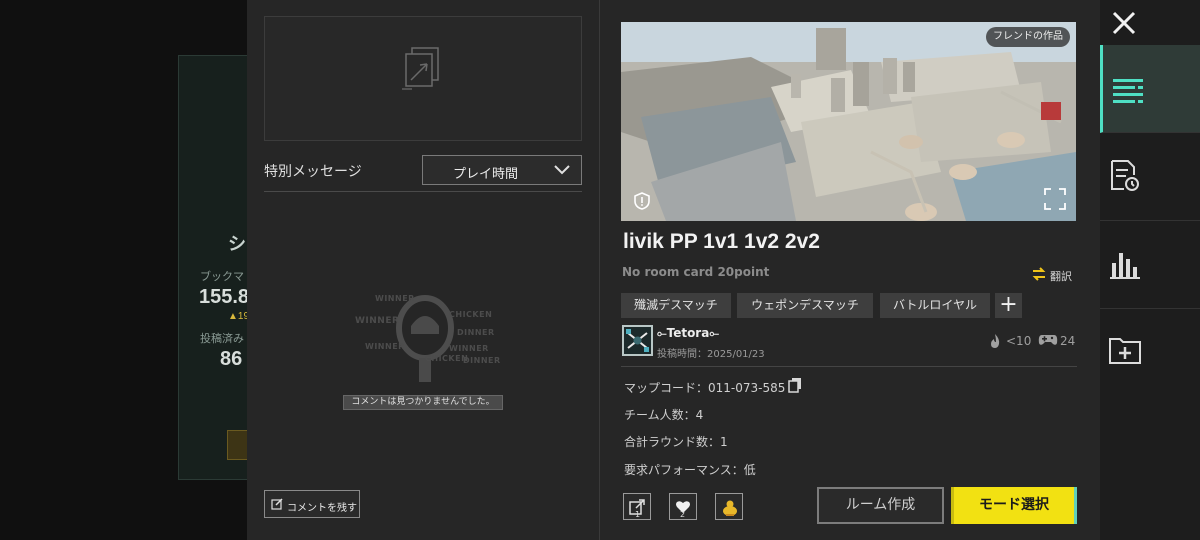  Describe the element at coordinates (705, 388) in the screenshot. I see `map-code: マップコード：011-073-585` at that location.